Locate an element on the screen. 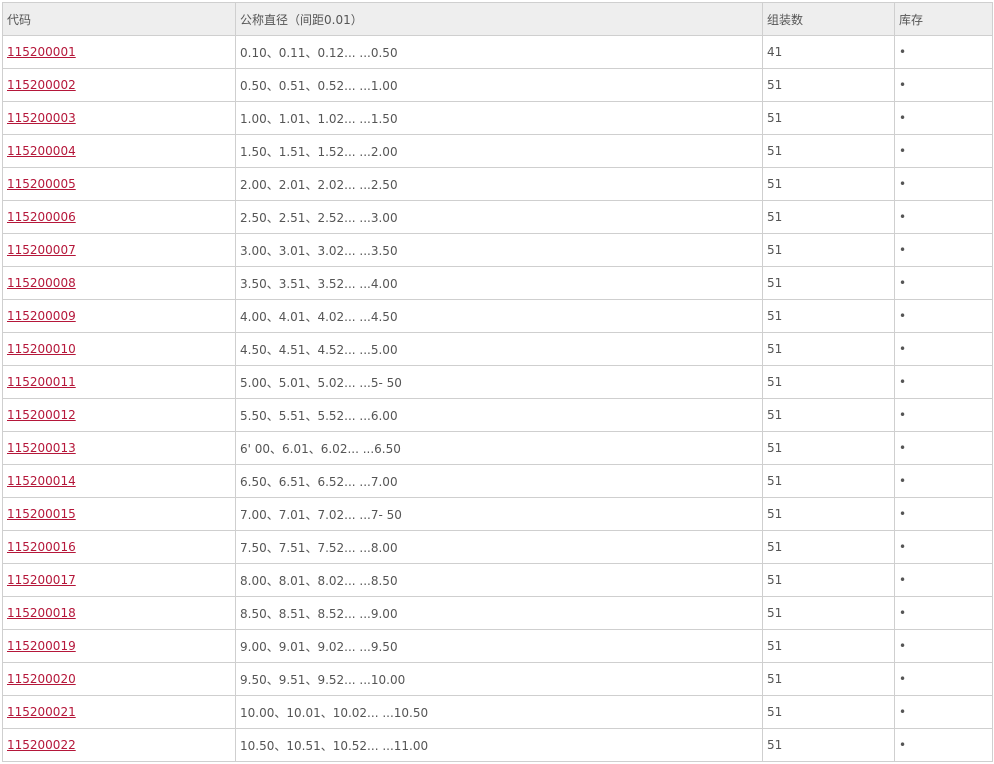  product-code-link: 115200016 is located at coordinates (41, 547).